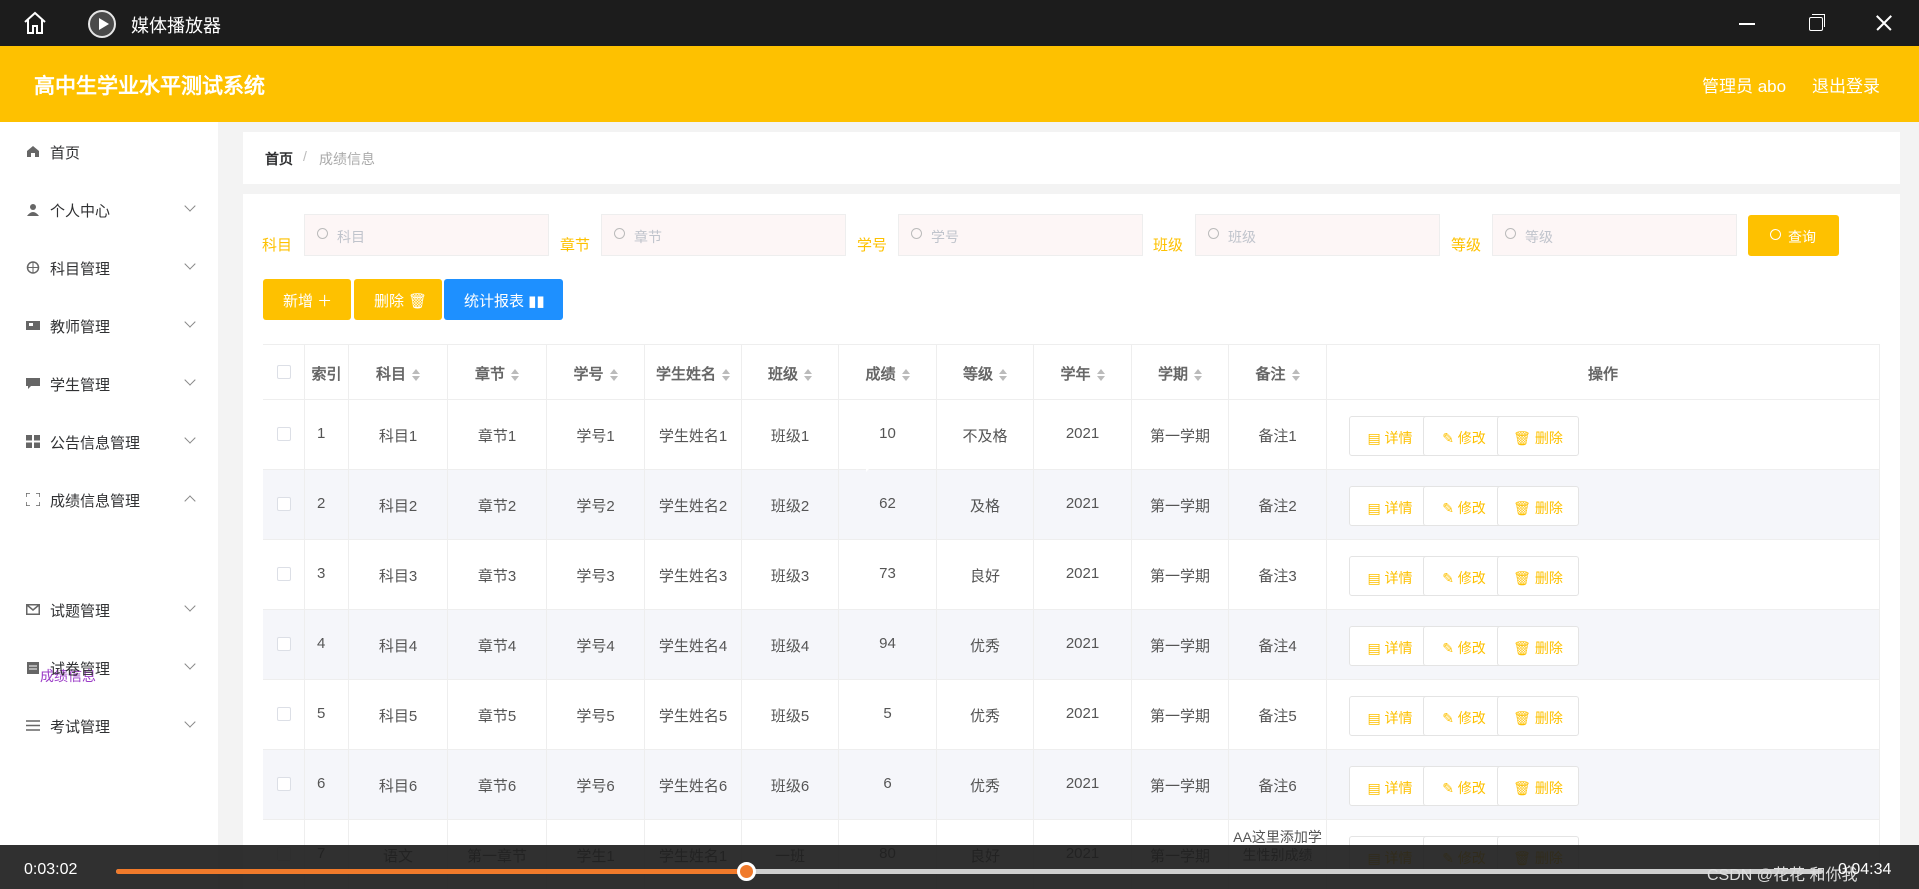 Image resolution: width=1919 pixels, height=889 pixels. Describe the element at coordinates (693, 505) in the screenshot. I see `table-cell: 学生姓名2` at that location.